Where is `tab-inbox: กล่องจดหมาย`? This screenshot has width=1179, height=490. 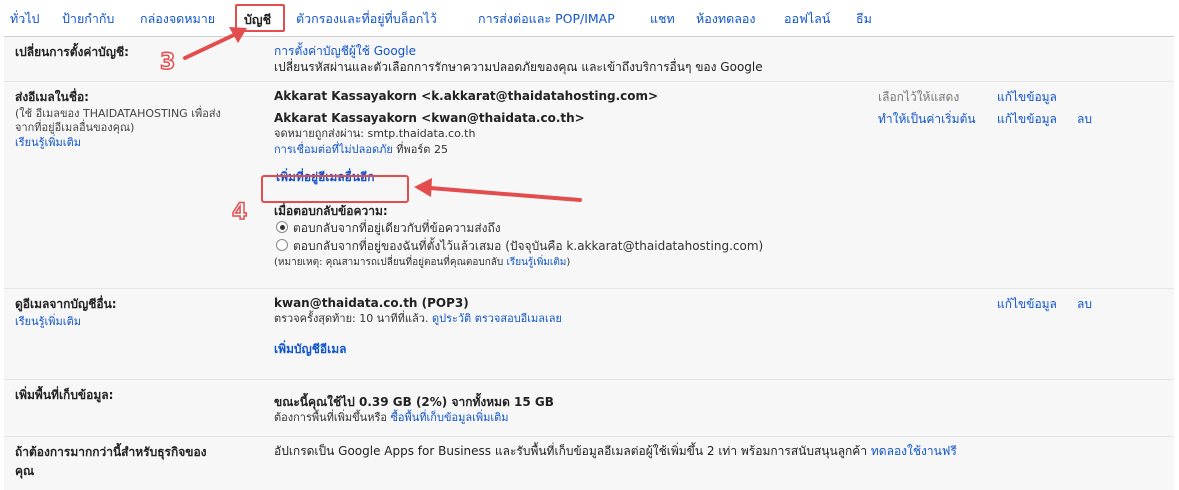
tab-inbox: กล่องจดหมาย is located at coordinates (177, 19).